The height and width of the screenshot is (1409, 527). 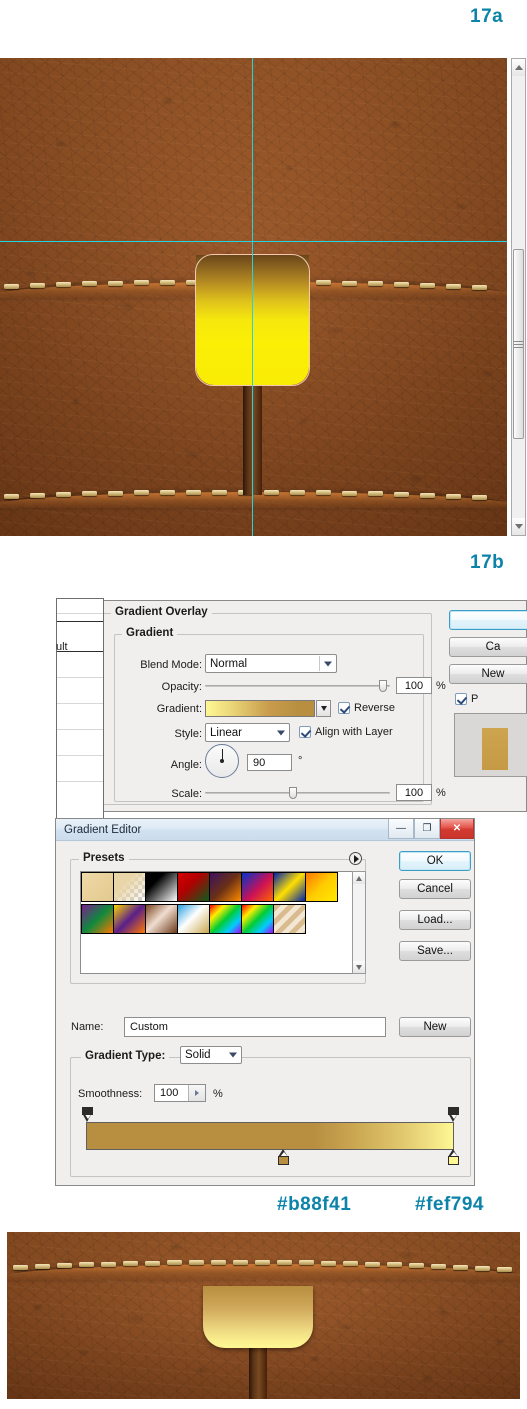 What do you see at coordinates (487, 16) in the screenshot?
I see `figure-label-17a: 17a` at bounding box center [487, 16].